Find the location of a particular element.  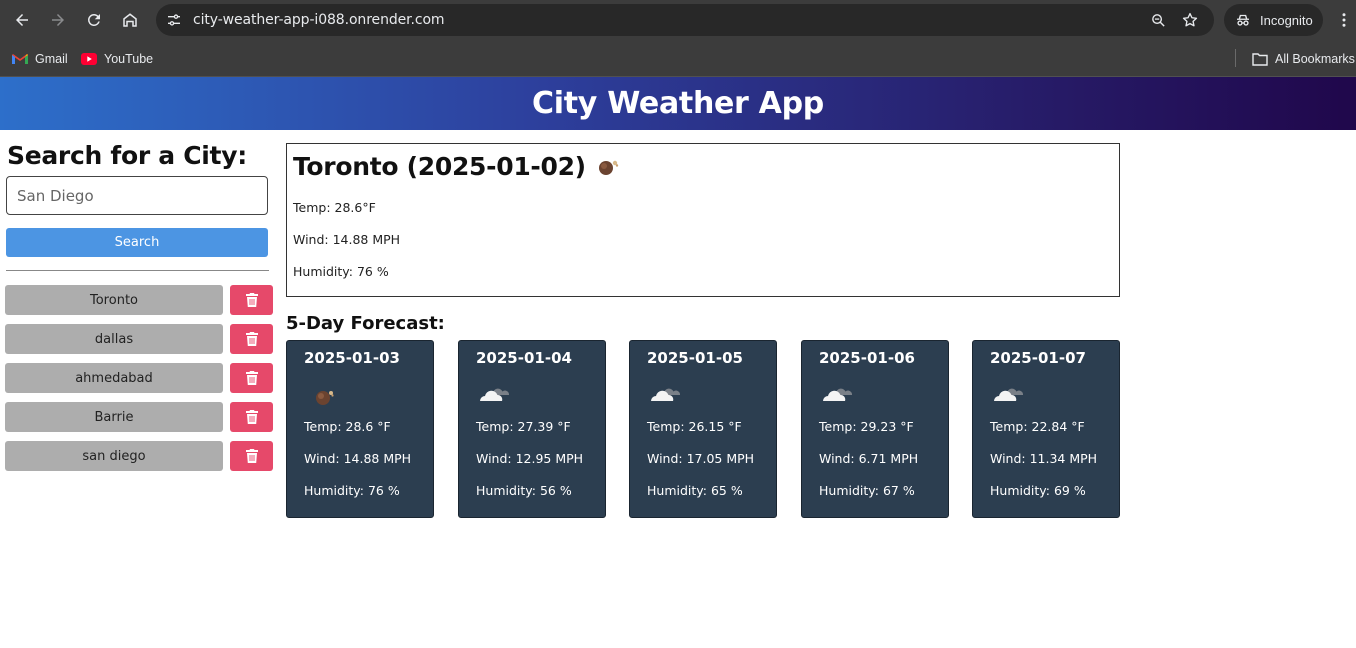

forecast-date: 2025-01-06 is located at coordinates (867, 358).